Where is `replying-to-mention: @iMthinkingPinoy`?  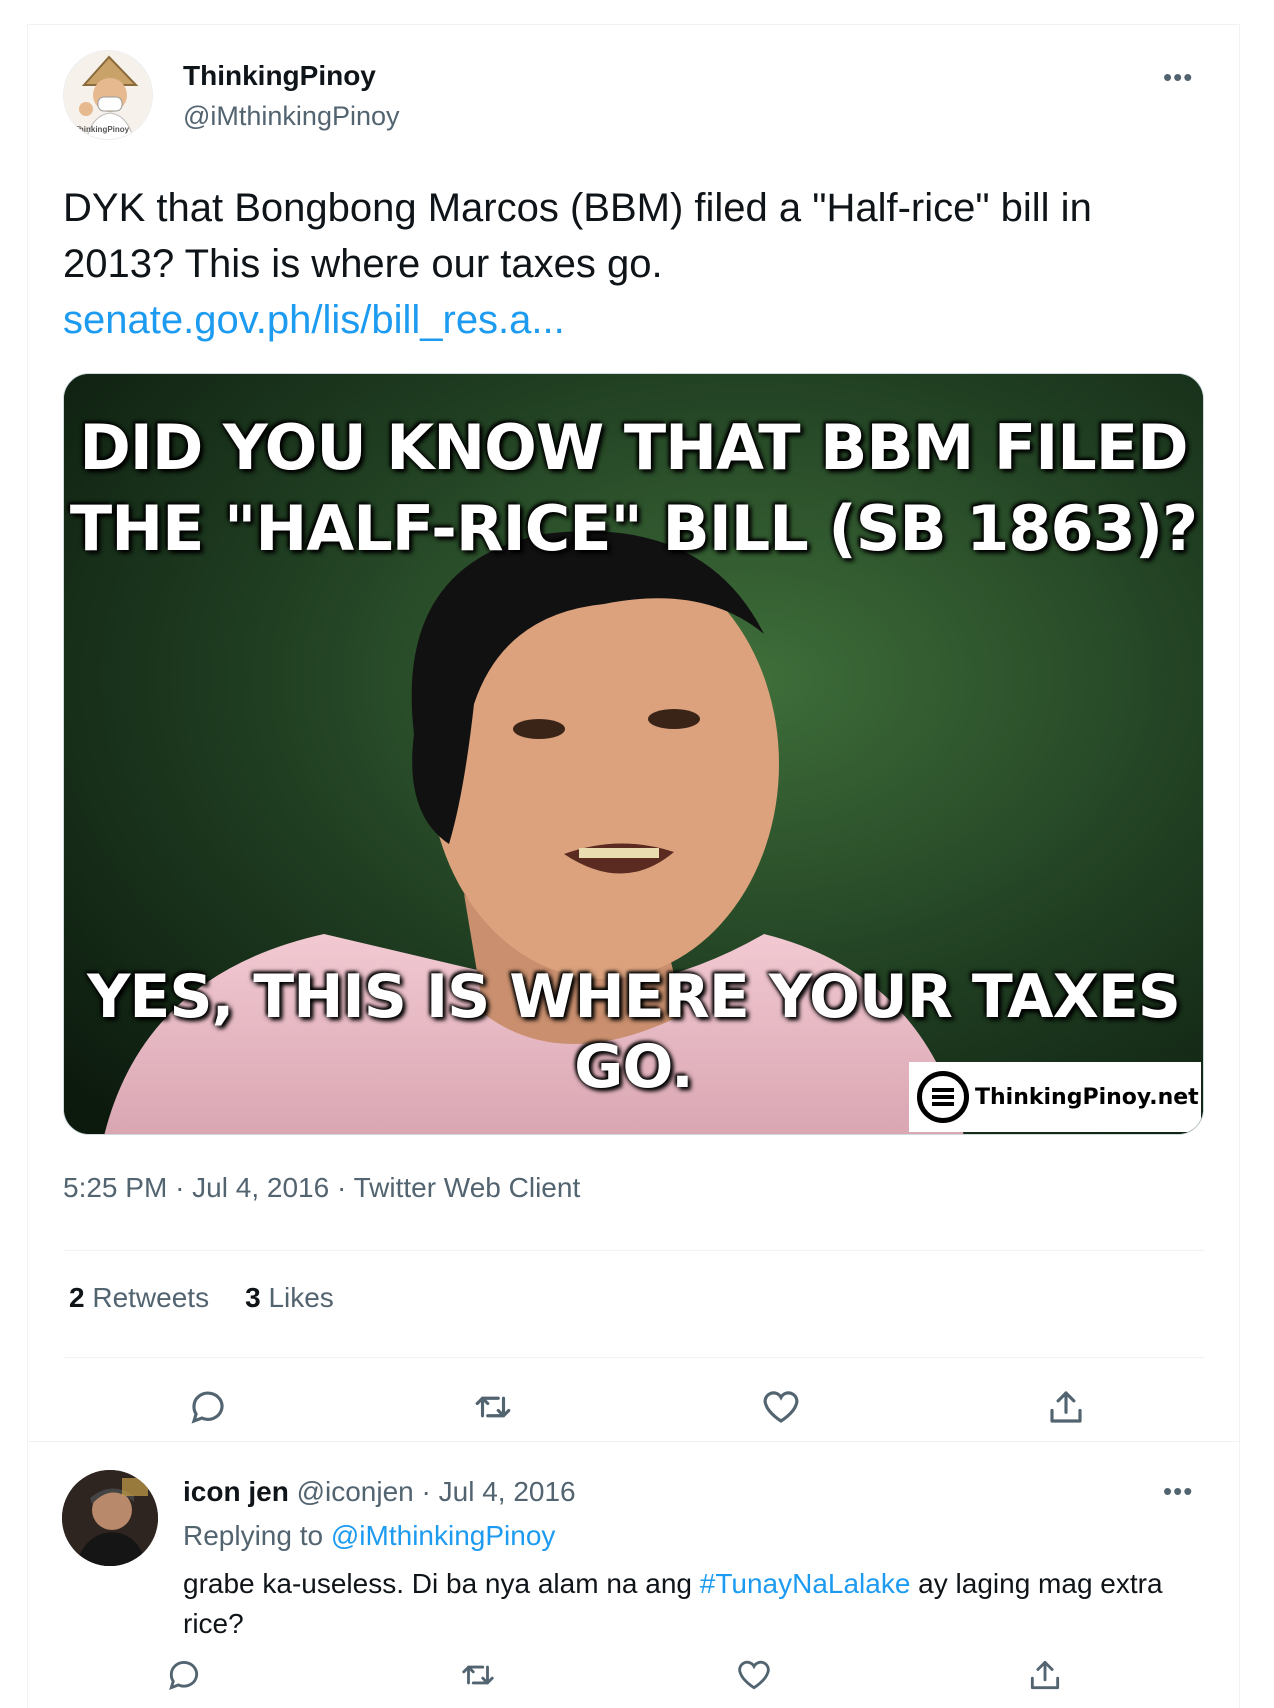
replying-to-mention: @iMthinkingPinoy is located at coordinates (443, 1535).